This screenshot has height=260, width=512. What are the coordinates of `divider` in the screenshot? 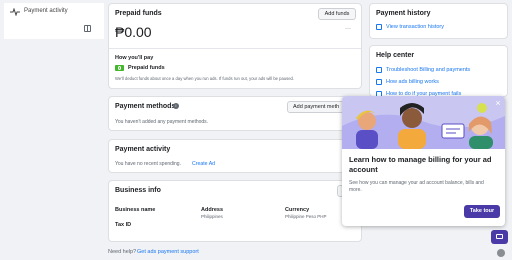 It's located at (235, 48).